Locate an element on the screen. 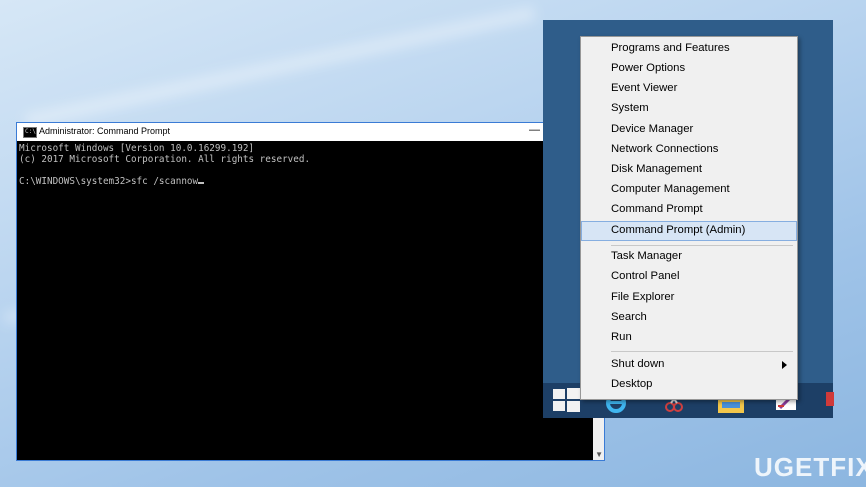 The width and height of the screenshot is (866, 487). console-prompt-line: C:\WINDOWS\system32>sfc /scannow is located at coordinates (305, 181).